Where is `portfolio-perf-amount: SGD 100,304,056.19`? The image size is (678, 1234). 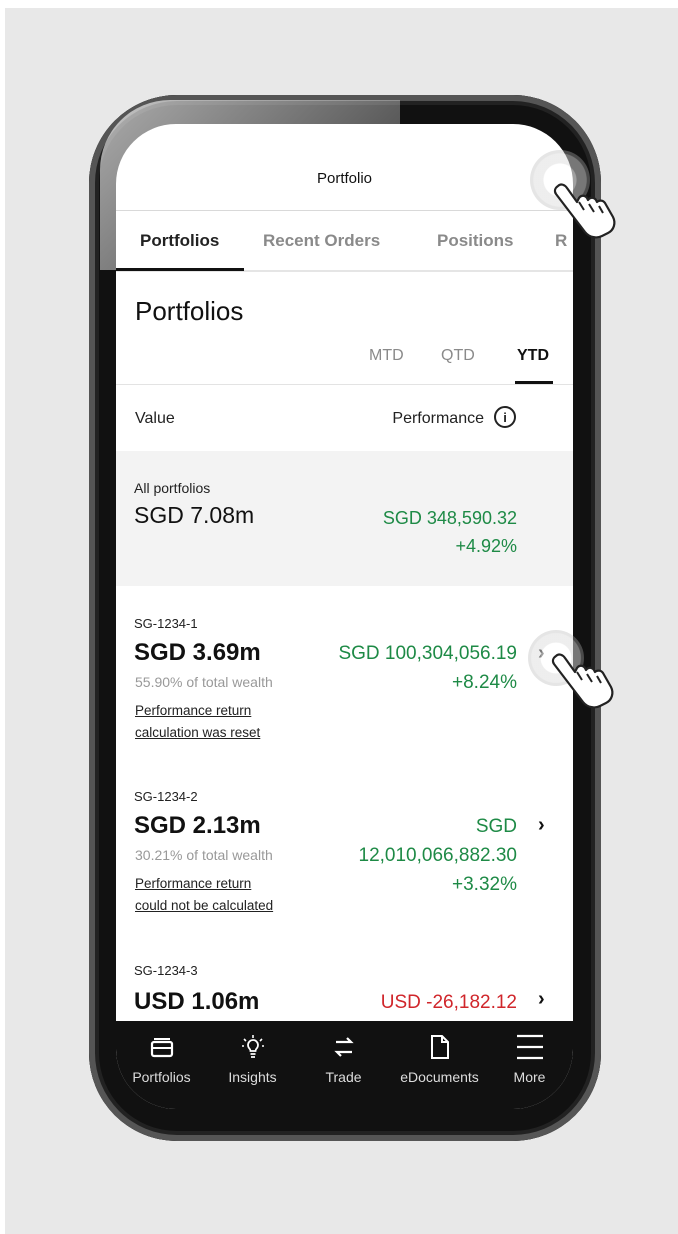
portfolio-perf-amount: SGD 100,304,056.19 is located at coordinates (427, 653).